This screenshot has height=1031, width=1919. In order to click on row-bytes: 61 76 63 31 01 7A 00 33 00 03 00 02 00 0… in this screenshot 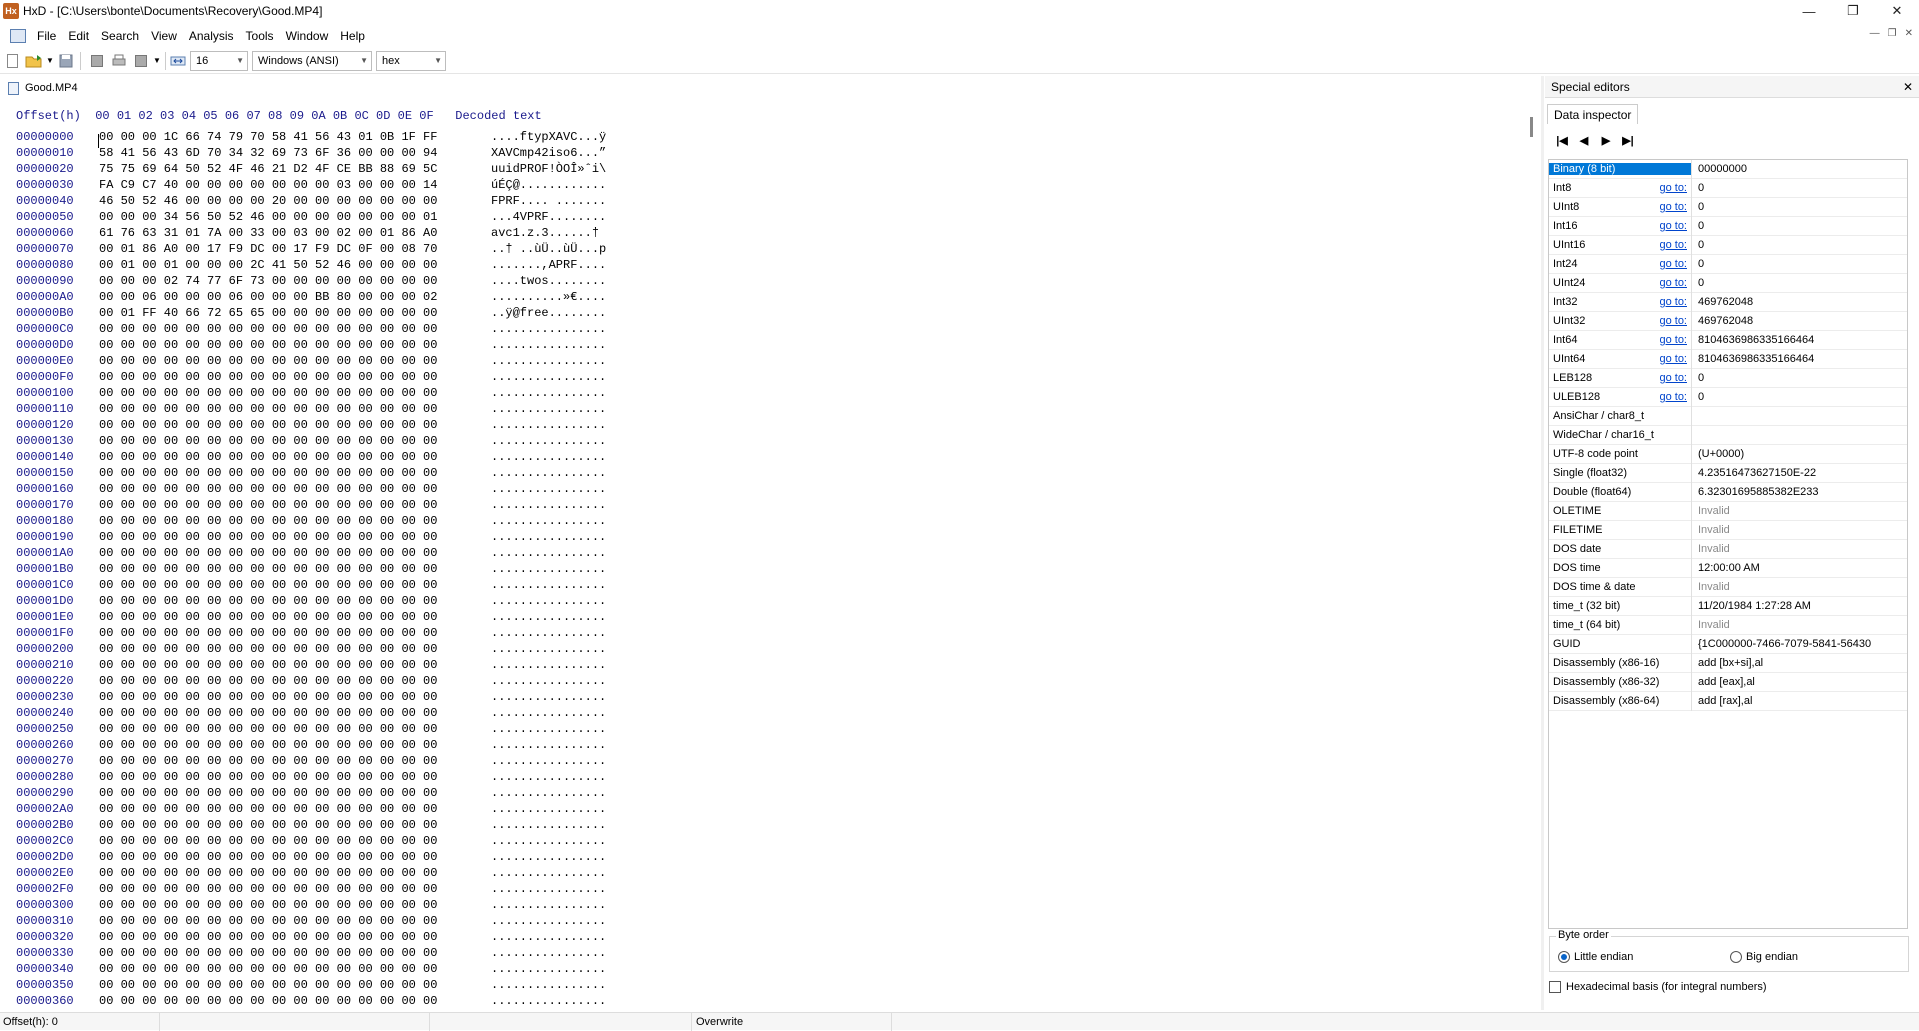, I will do `click(295, 233)`.